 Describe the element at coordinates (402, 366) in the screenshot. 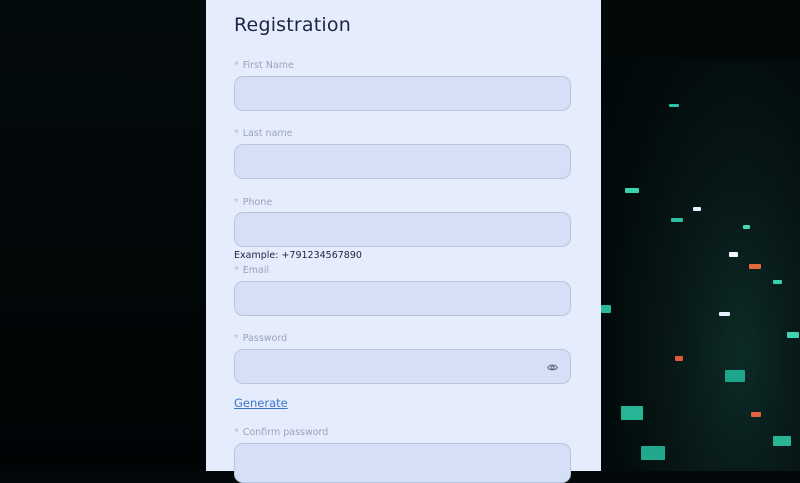

I see `password-input` at that location.